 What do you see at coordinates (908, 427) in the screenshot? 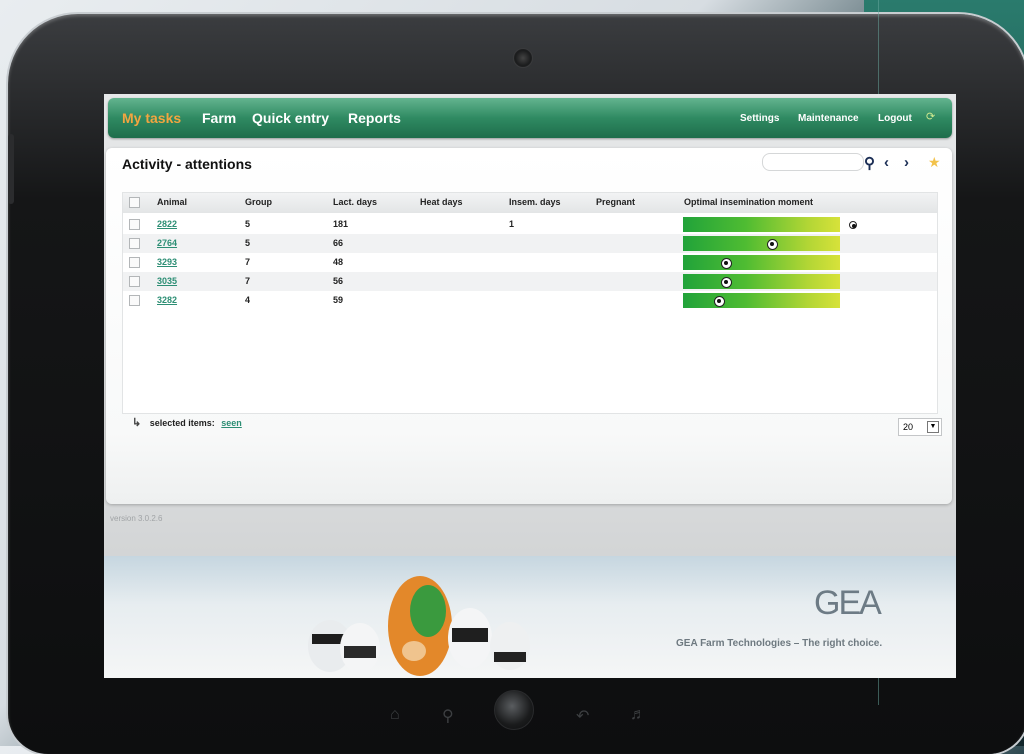
I see `page-size-value: 20` at bounding box center [908, 427].